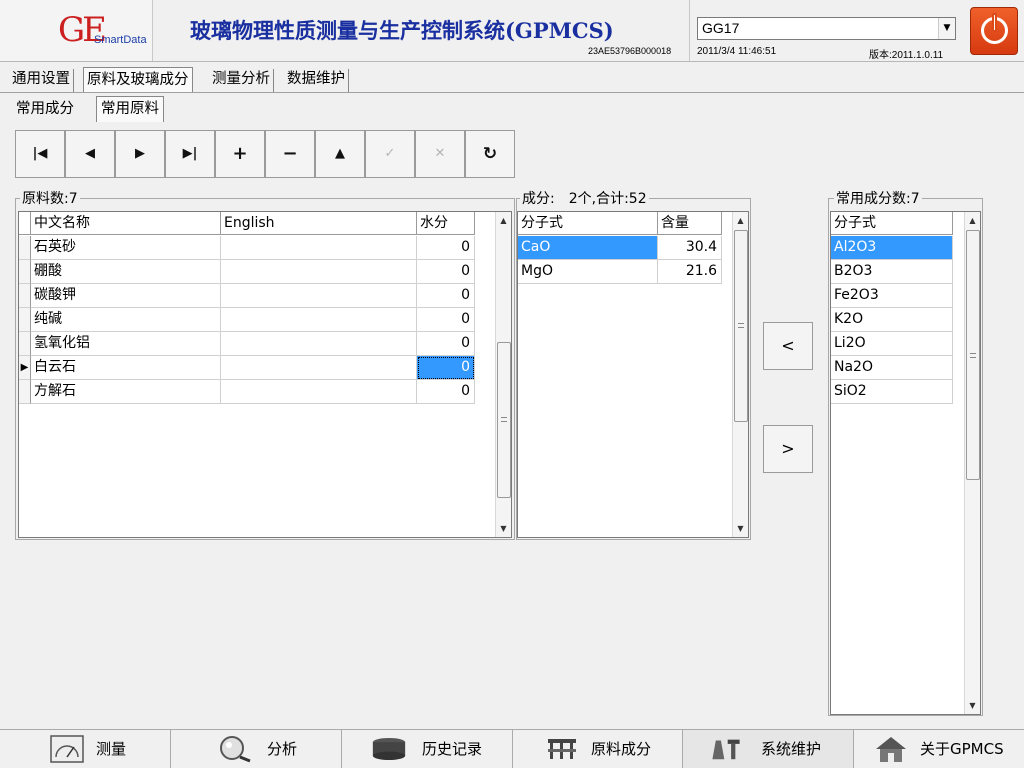 Image resolution: width=1024 pixels, height=768 pixels. What do you see at coordinates (690, 248) in the screenshot?
I see `table-row-amount: 30.4` at bounding box center [690, 248].